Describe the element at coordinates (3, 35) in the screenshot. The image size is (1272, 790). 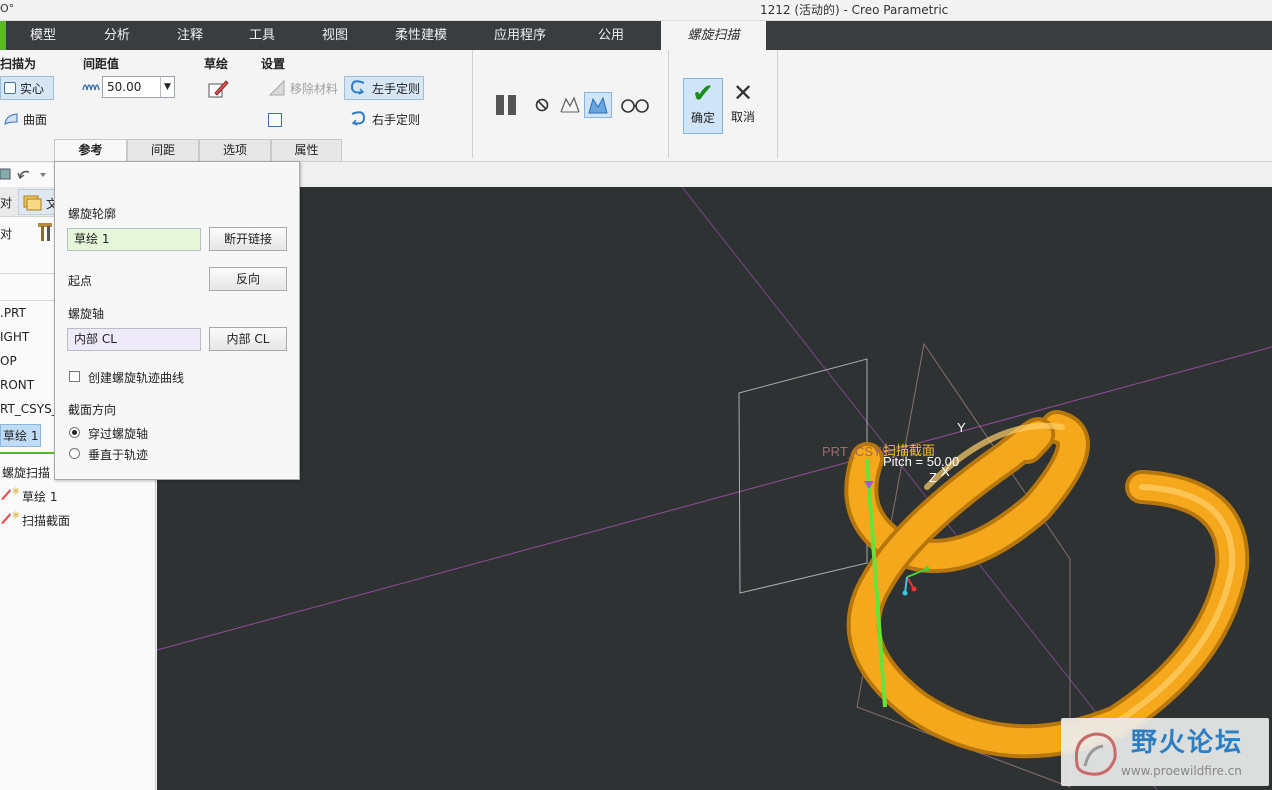
I see `file-tab-accent` at that location.